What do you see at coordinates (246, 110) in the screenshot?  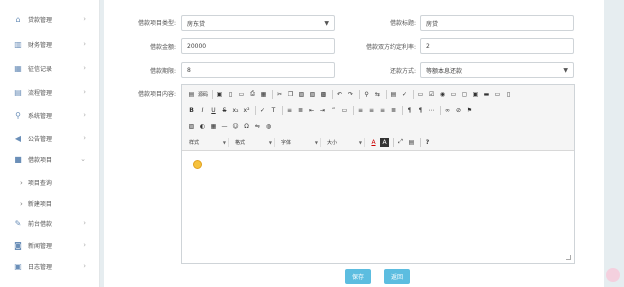 I see `superscript-icon: x²` at bounding box center [246, 110].